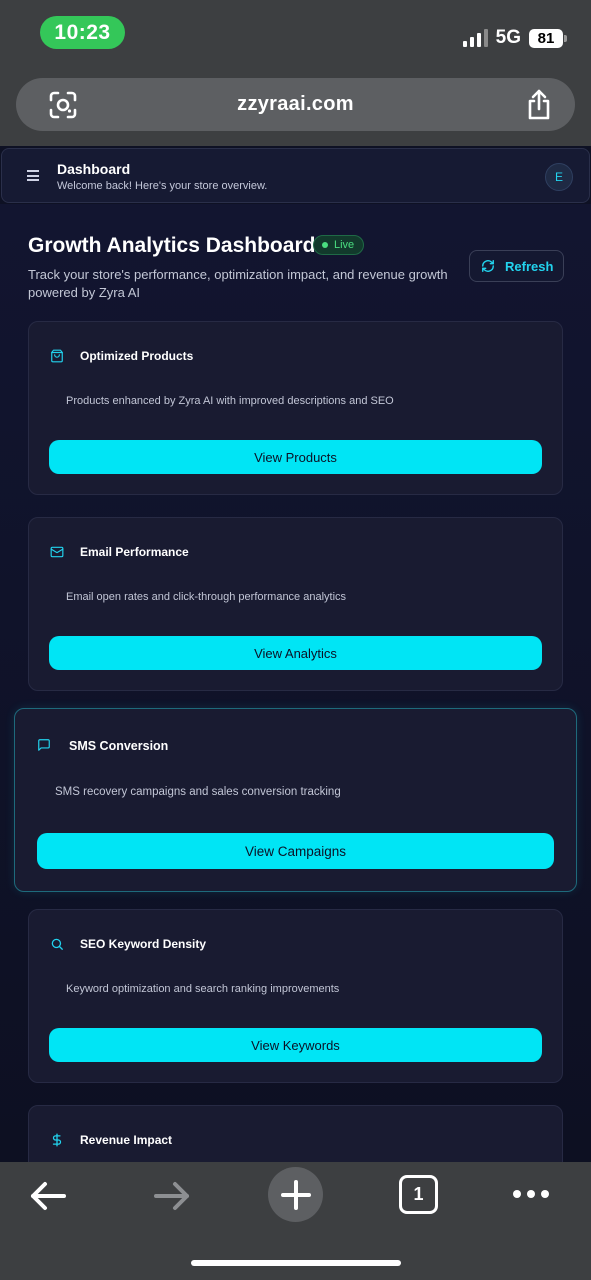  What do you see at coordinates (119, 746) in the screenshot?
I see `card-title: SMS Conversion` at bounding box center [119, 746].